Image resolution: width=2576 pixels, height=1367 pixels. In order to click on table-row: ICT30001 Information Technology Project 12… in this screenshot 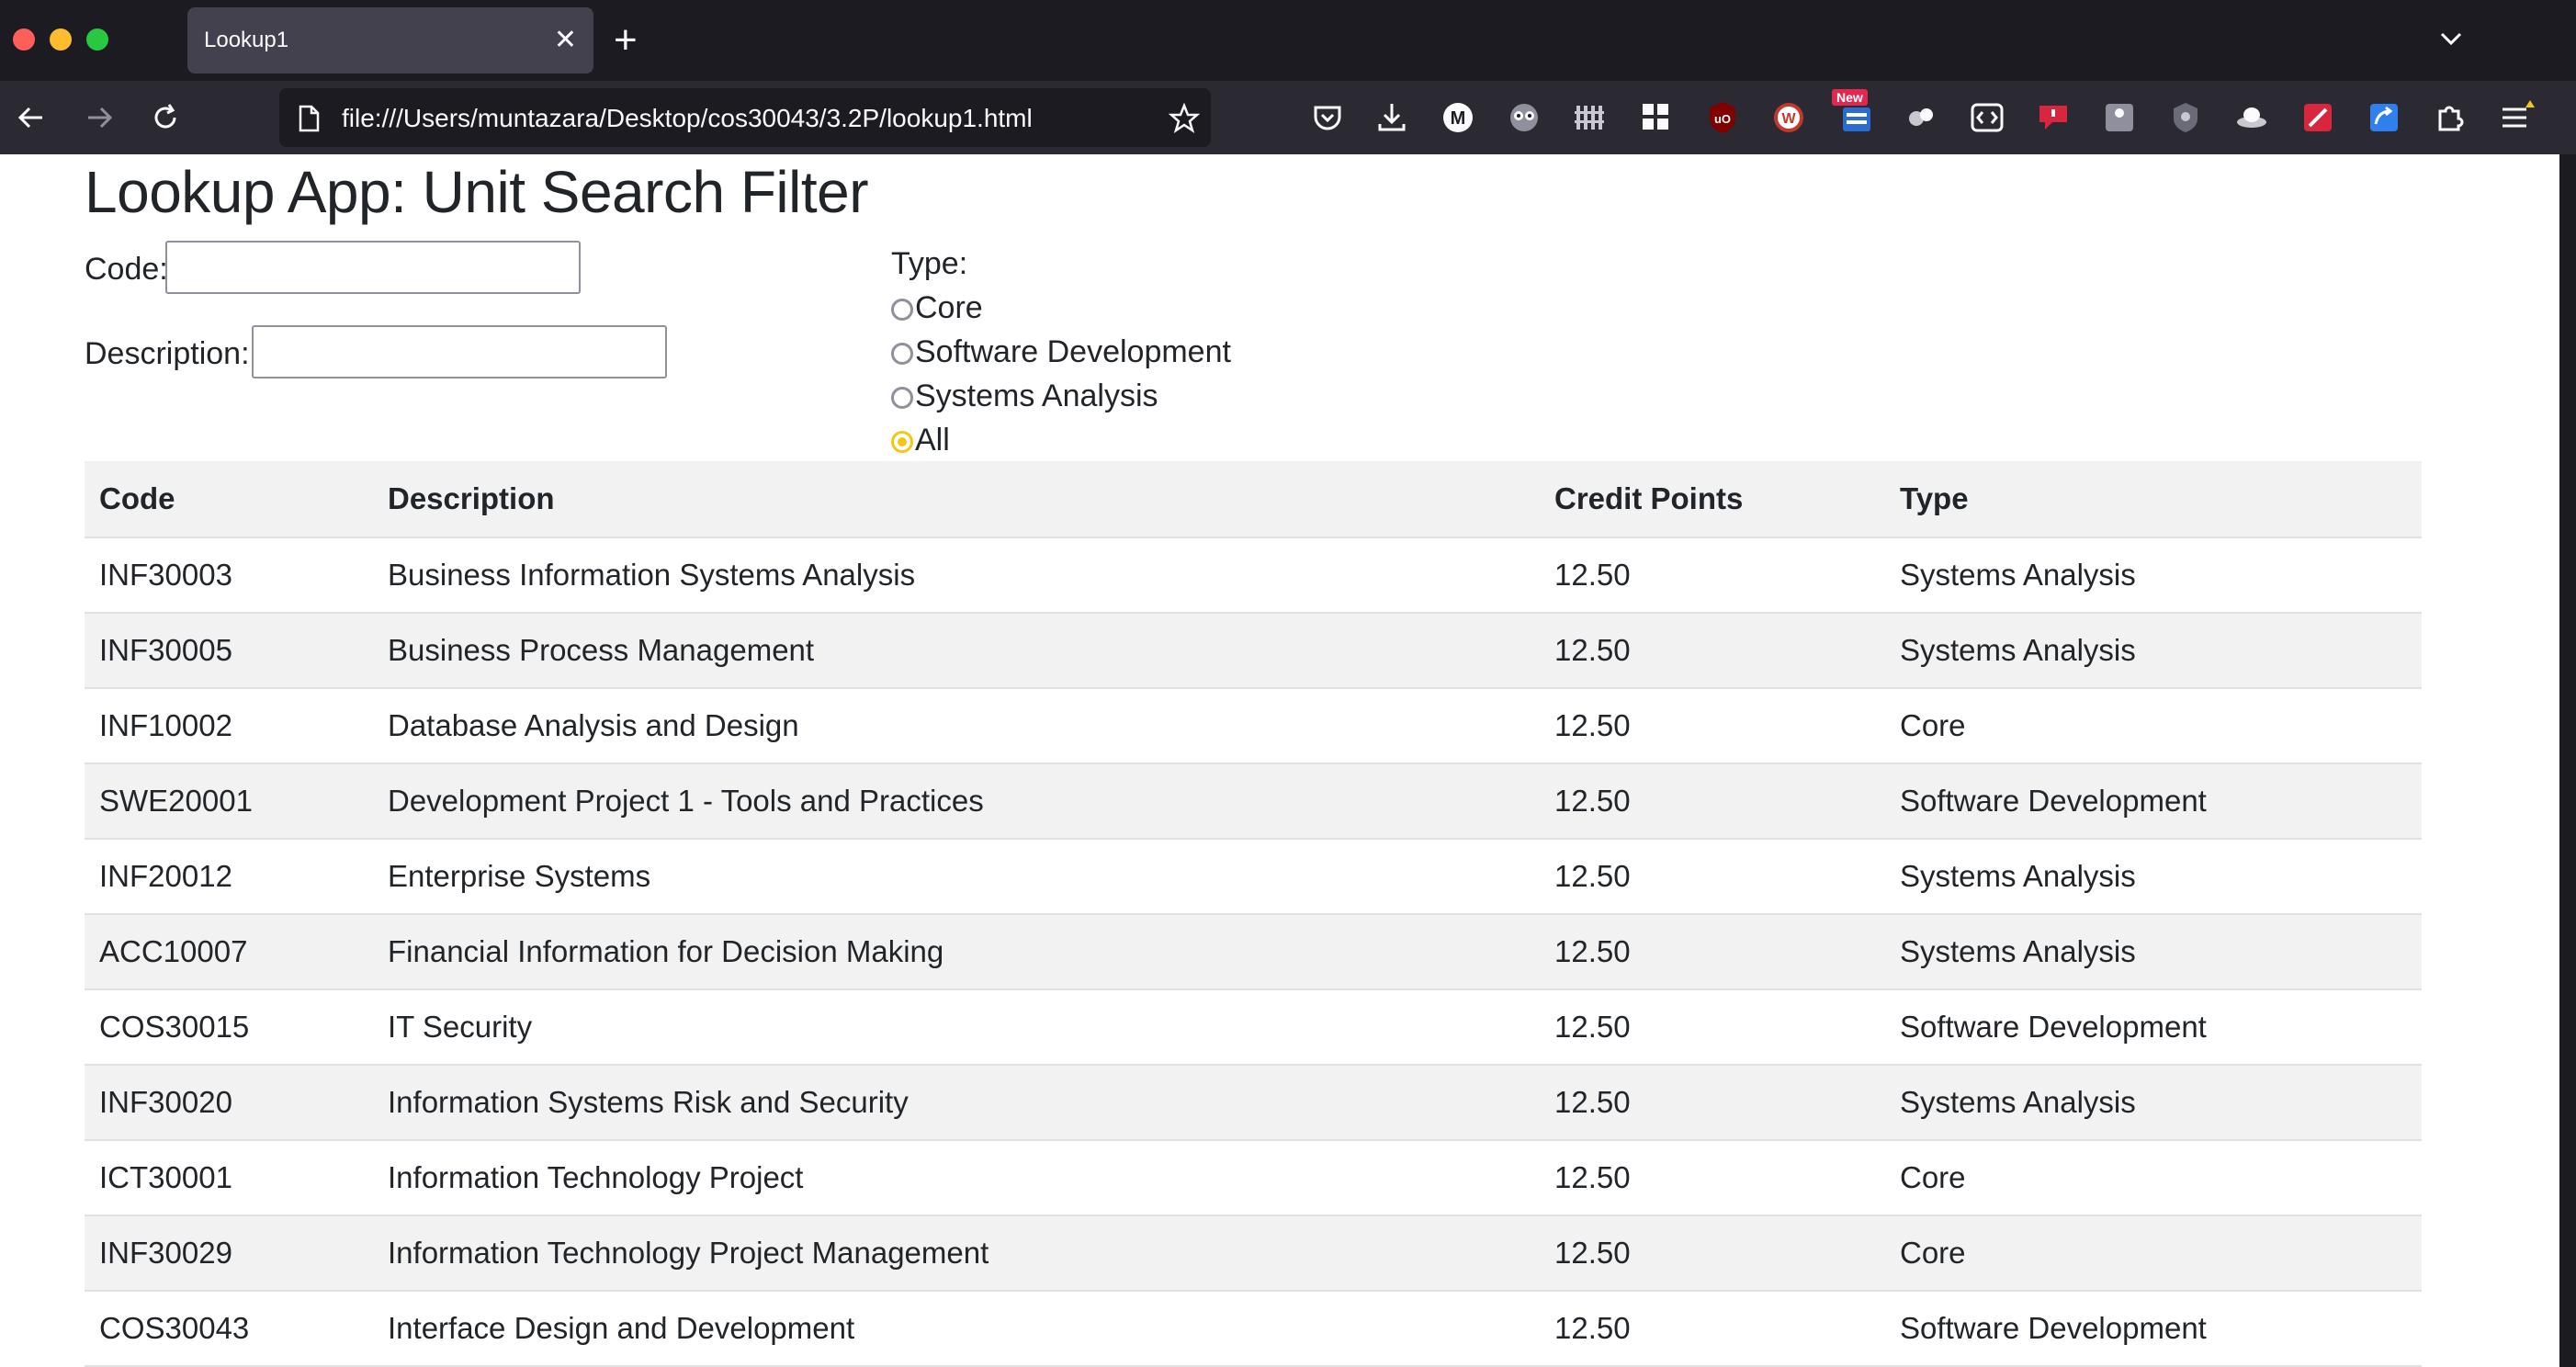, I will do `click(1253, 1178)`.